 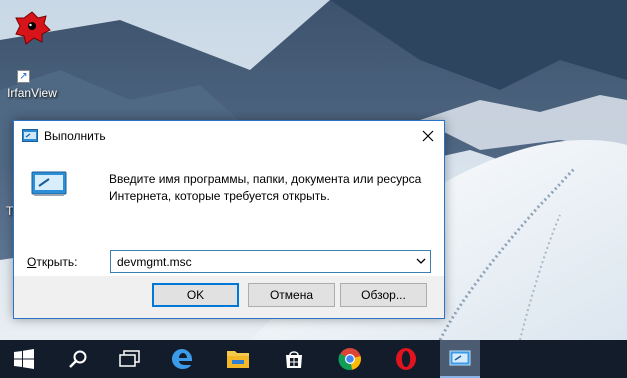 I want to click on taskbar-store, so click(x=294, y=359).